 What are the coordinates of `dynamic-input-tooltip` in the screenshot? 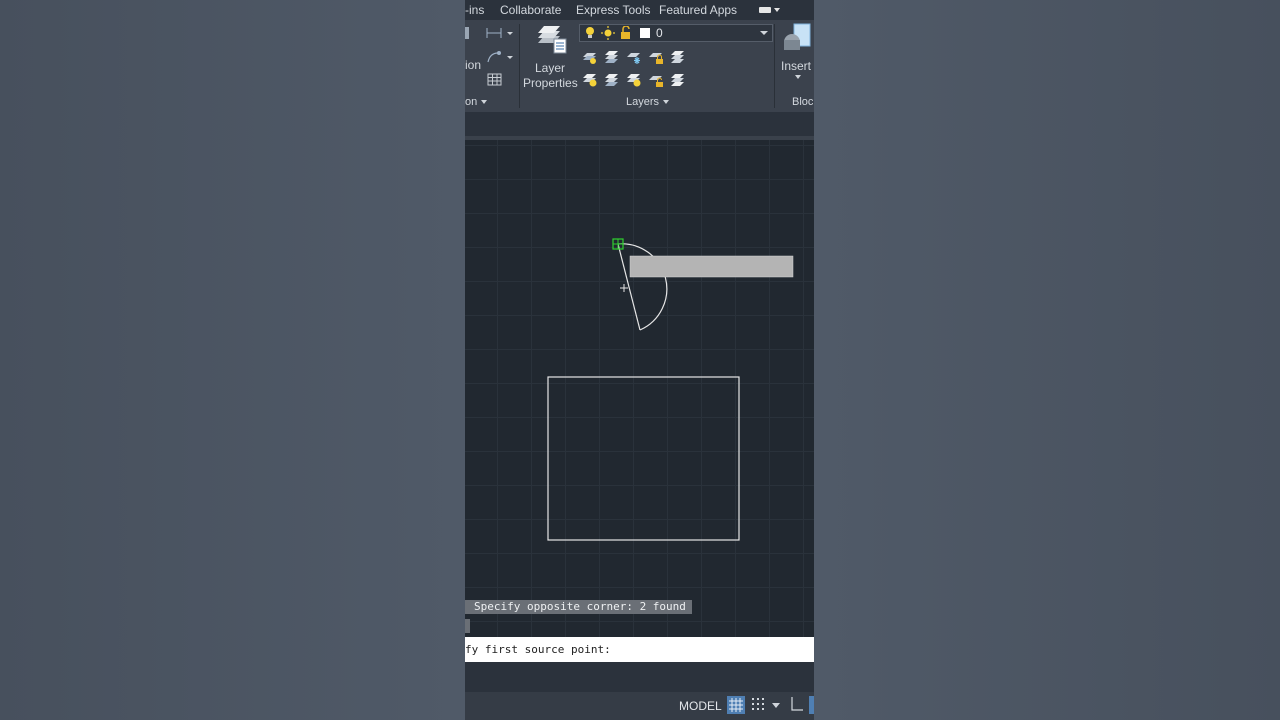 It's located at (711, 266).